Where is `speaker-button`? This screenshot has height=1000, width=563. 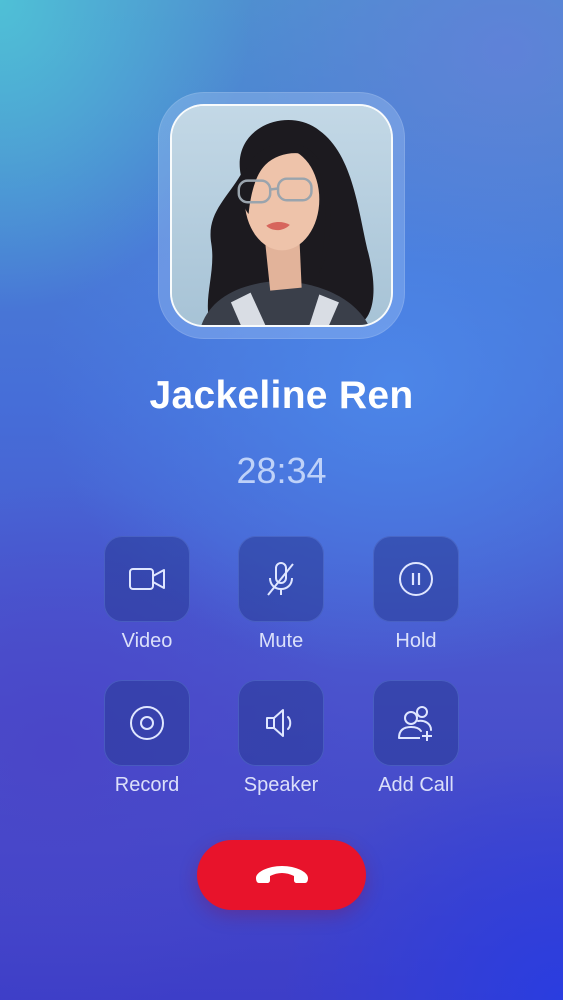
speaker-button is located at coordinates (281, 723).